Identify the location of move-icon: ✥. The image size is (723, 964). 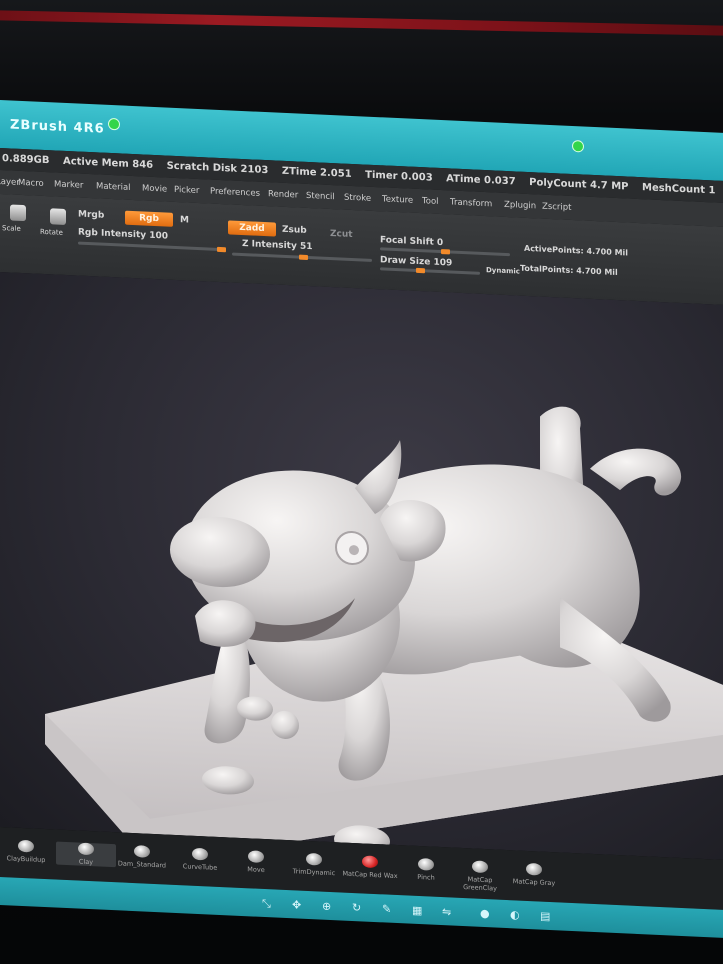
(296, 904).